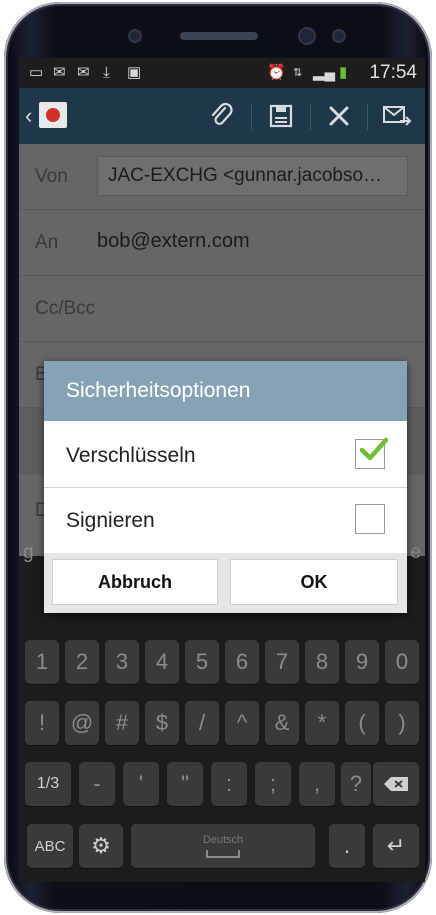 This screenshot has height=915, width=436. What do you see at coordinates (314, 582) in the screenshot?
I see `ok-button: OK` at bounding box center [314, 582].